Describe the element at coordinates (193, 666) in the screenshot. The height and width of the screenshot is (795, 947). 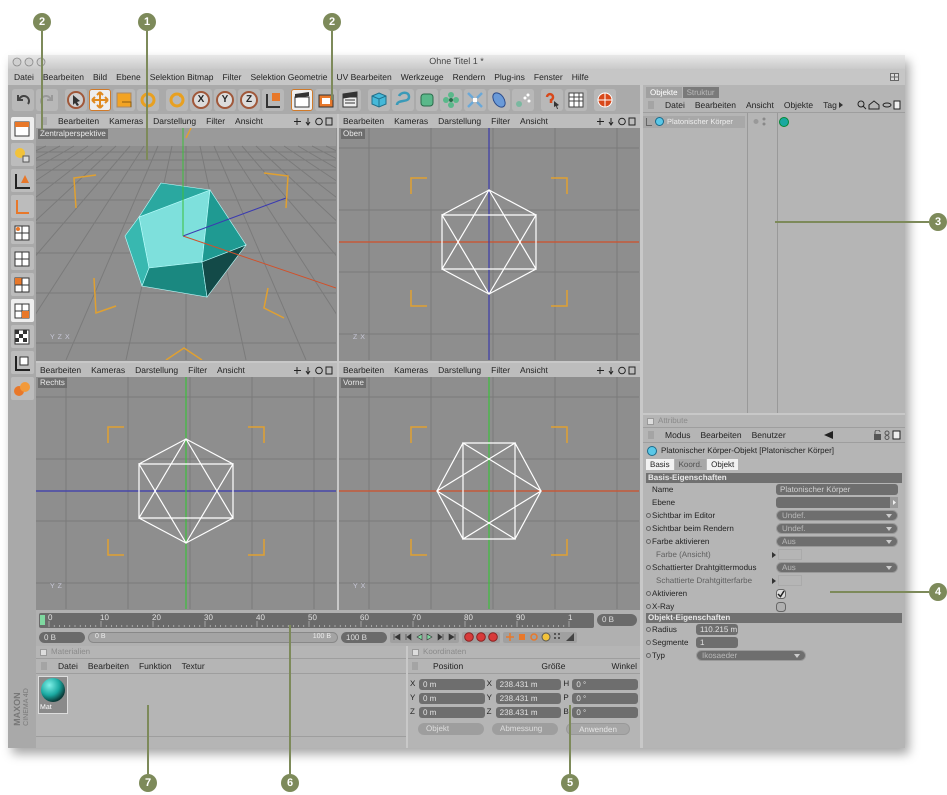
I see `menu-item: Textur` at that location.